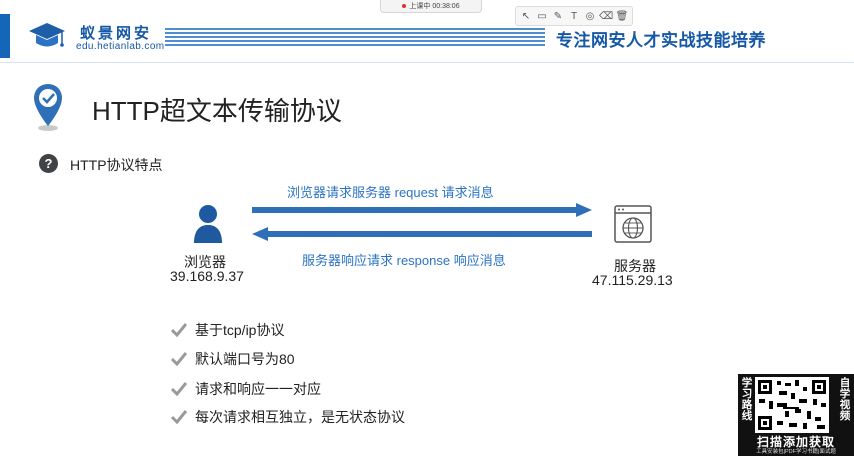 This screenshot has width=854, height=456. Describe the element at coordinates (240, 330) in the screenshot. I see `feature-text: 基于tcp/ip协议` at that location.